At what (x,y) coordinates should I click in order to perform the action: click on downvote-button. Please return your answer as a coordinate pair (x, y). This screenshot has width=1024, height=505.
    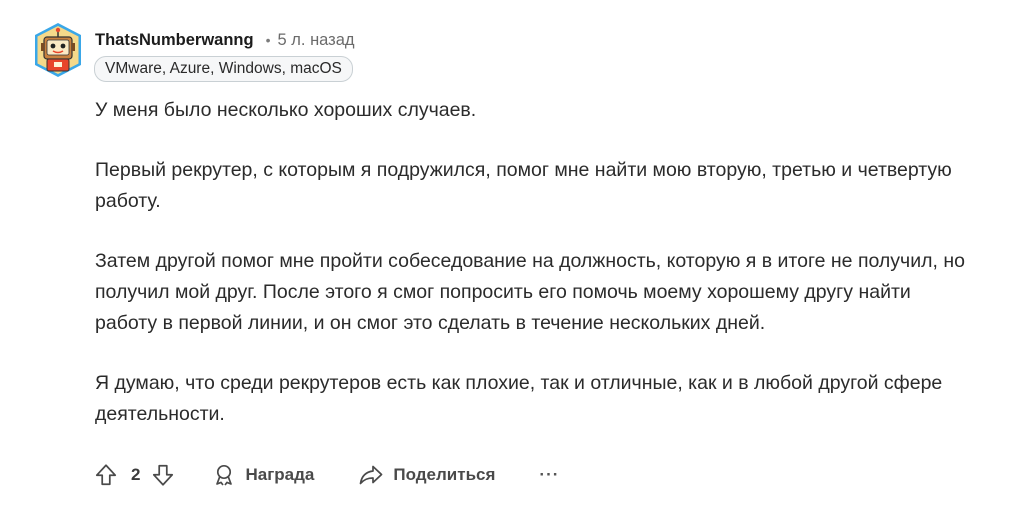
    Looking at the image, I should click on (163, 475).